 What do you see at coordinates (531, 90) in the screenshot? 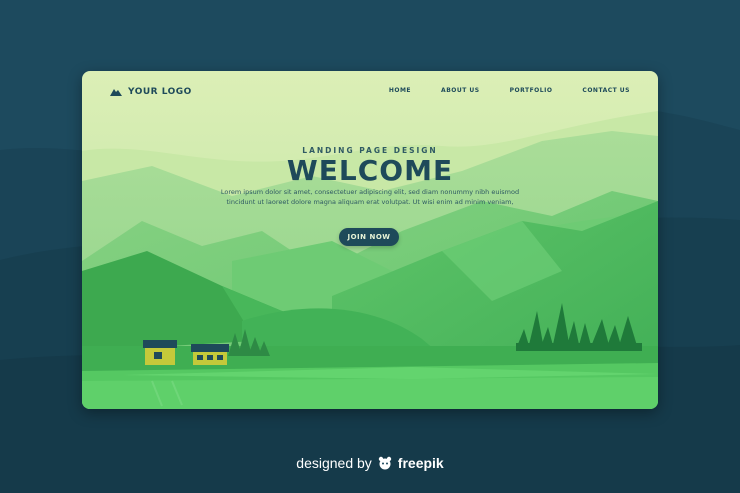
I see `nav-portfolio: PORTFOLIO` at bounding box center [531, 90].